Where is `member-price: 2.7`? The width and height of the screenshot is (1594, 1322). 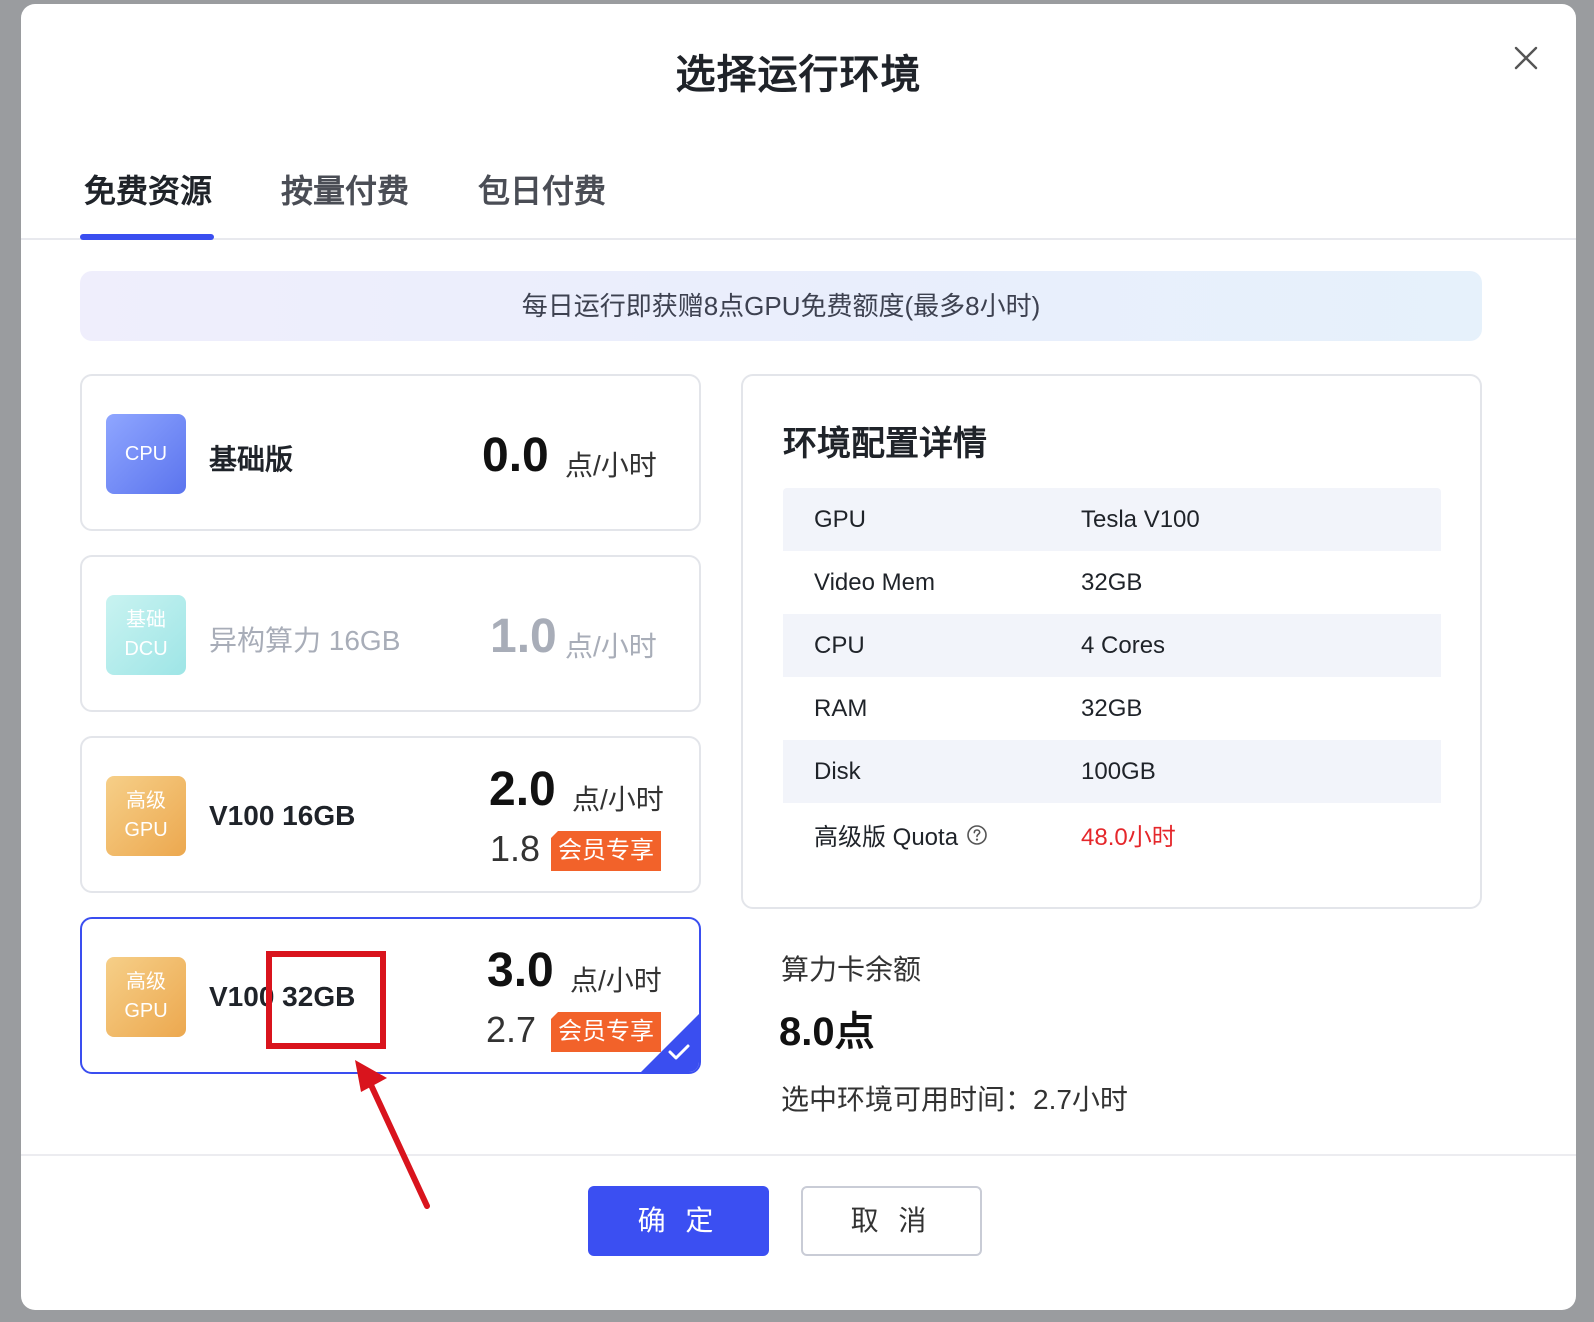
member-price: 2.7 is located at coordinates (511, 1029).